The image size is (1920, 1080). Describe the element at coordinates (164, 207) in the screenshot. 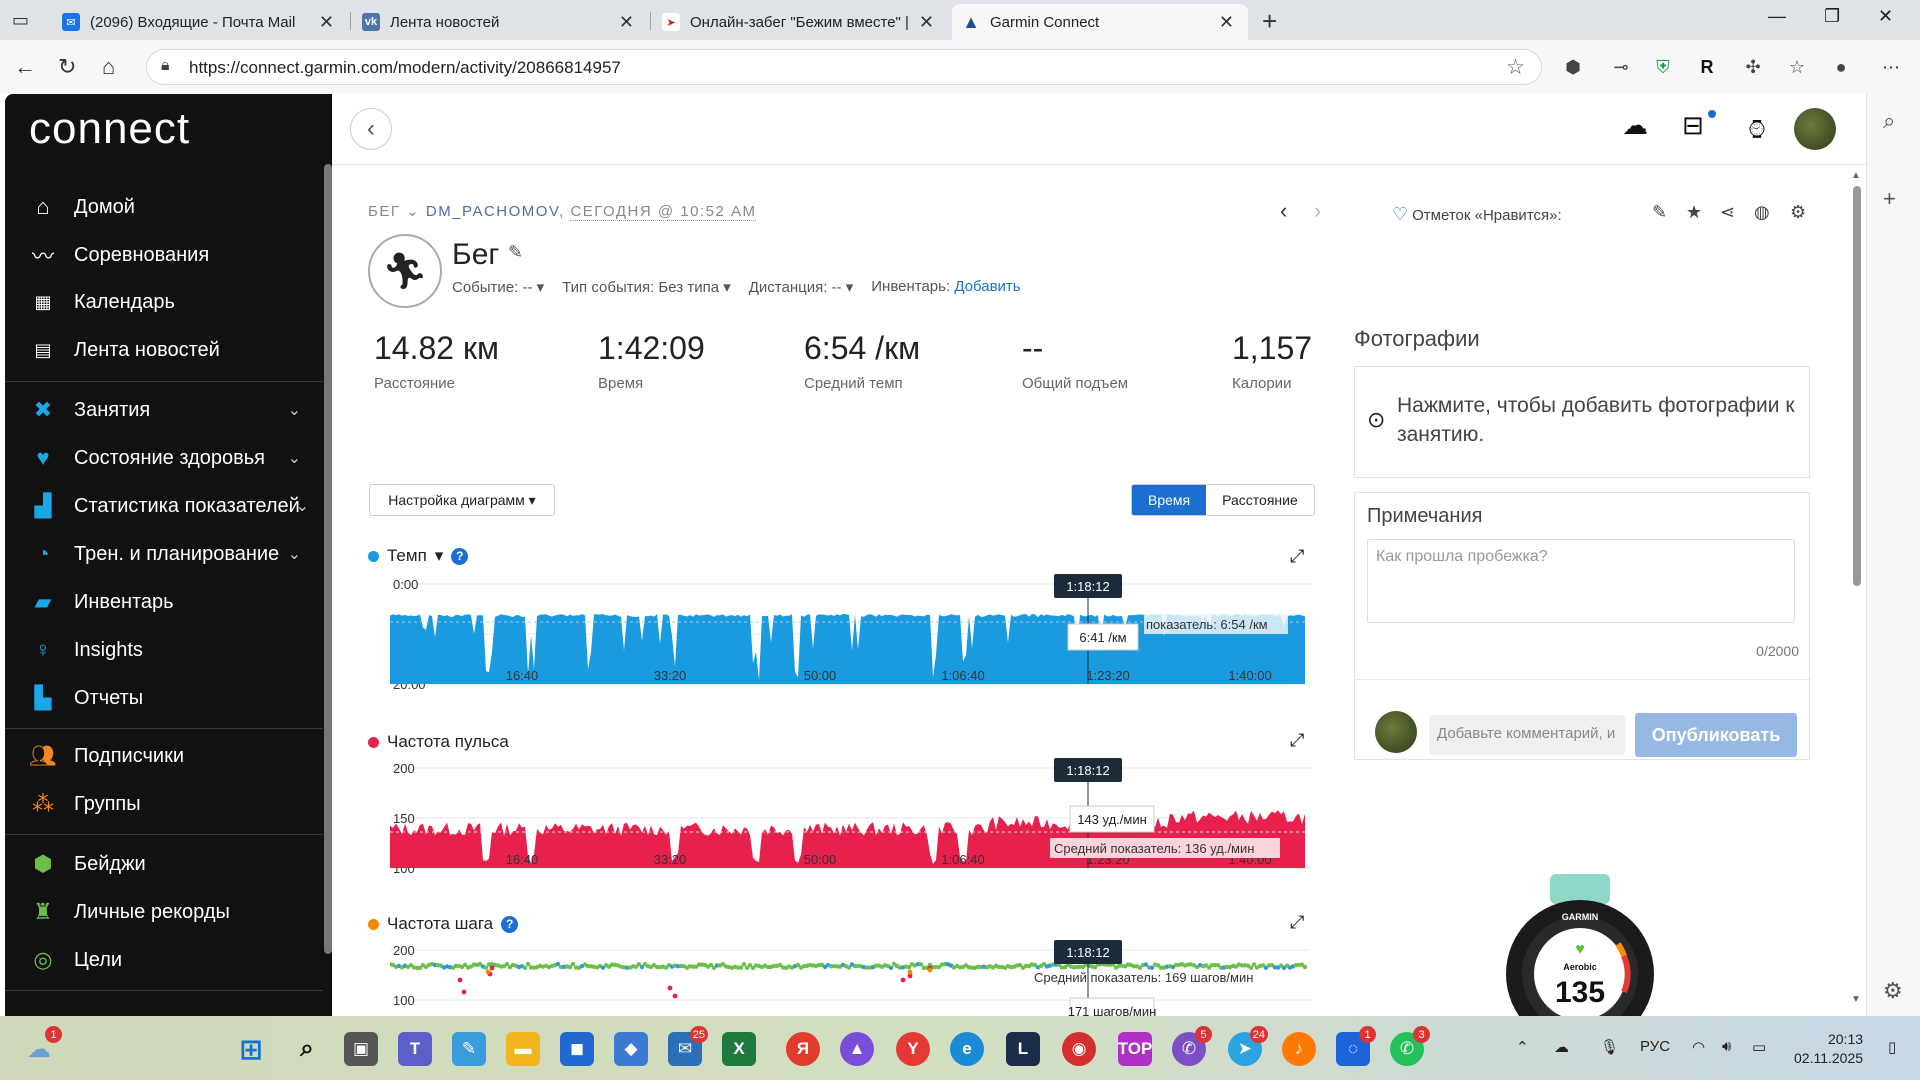

I see `sidebar-item-home: ⌂ Домой` at that location.